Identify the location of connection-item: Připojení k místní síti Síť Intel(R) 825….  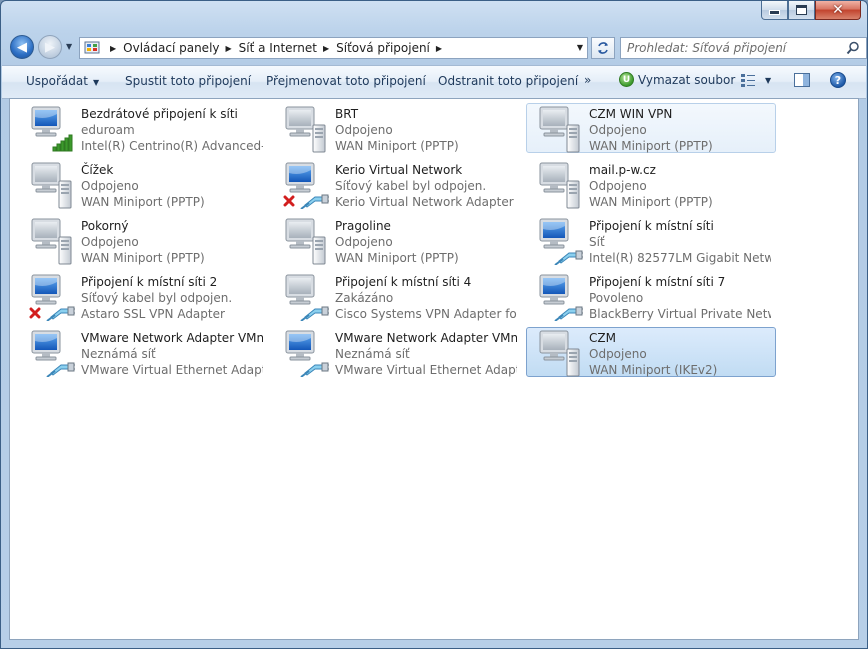
(651, 240).